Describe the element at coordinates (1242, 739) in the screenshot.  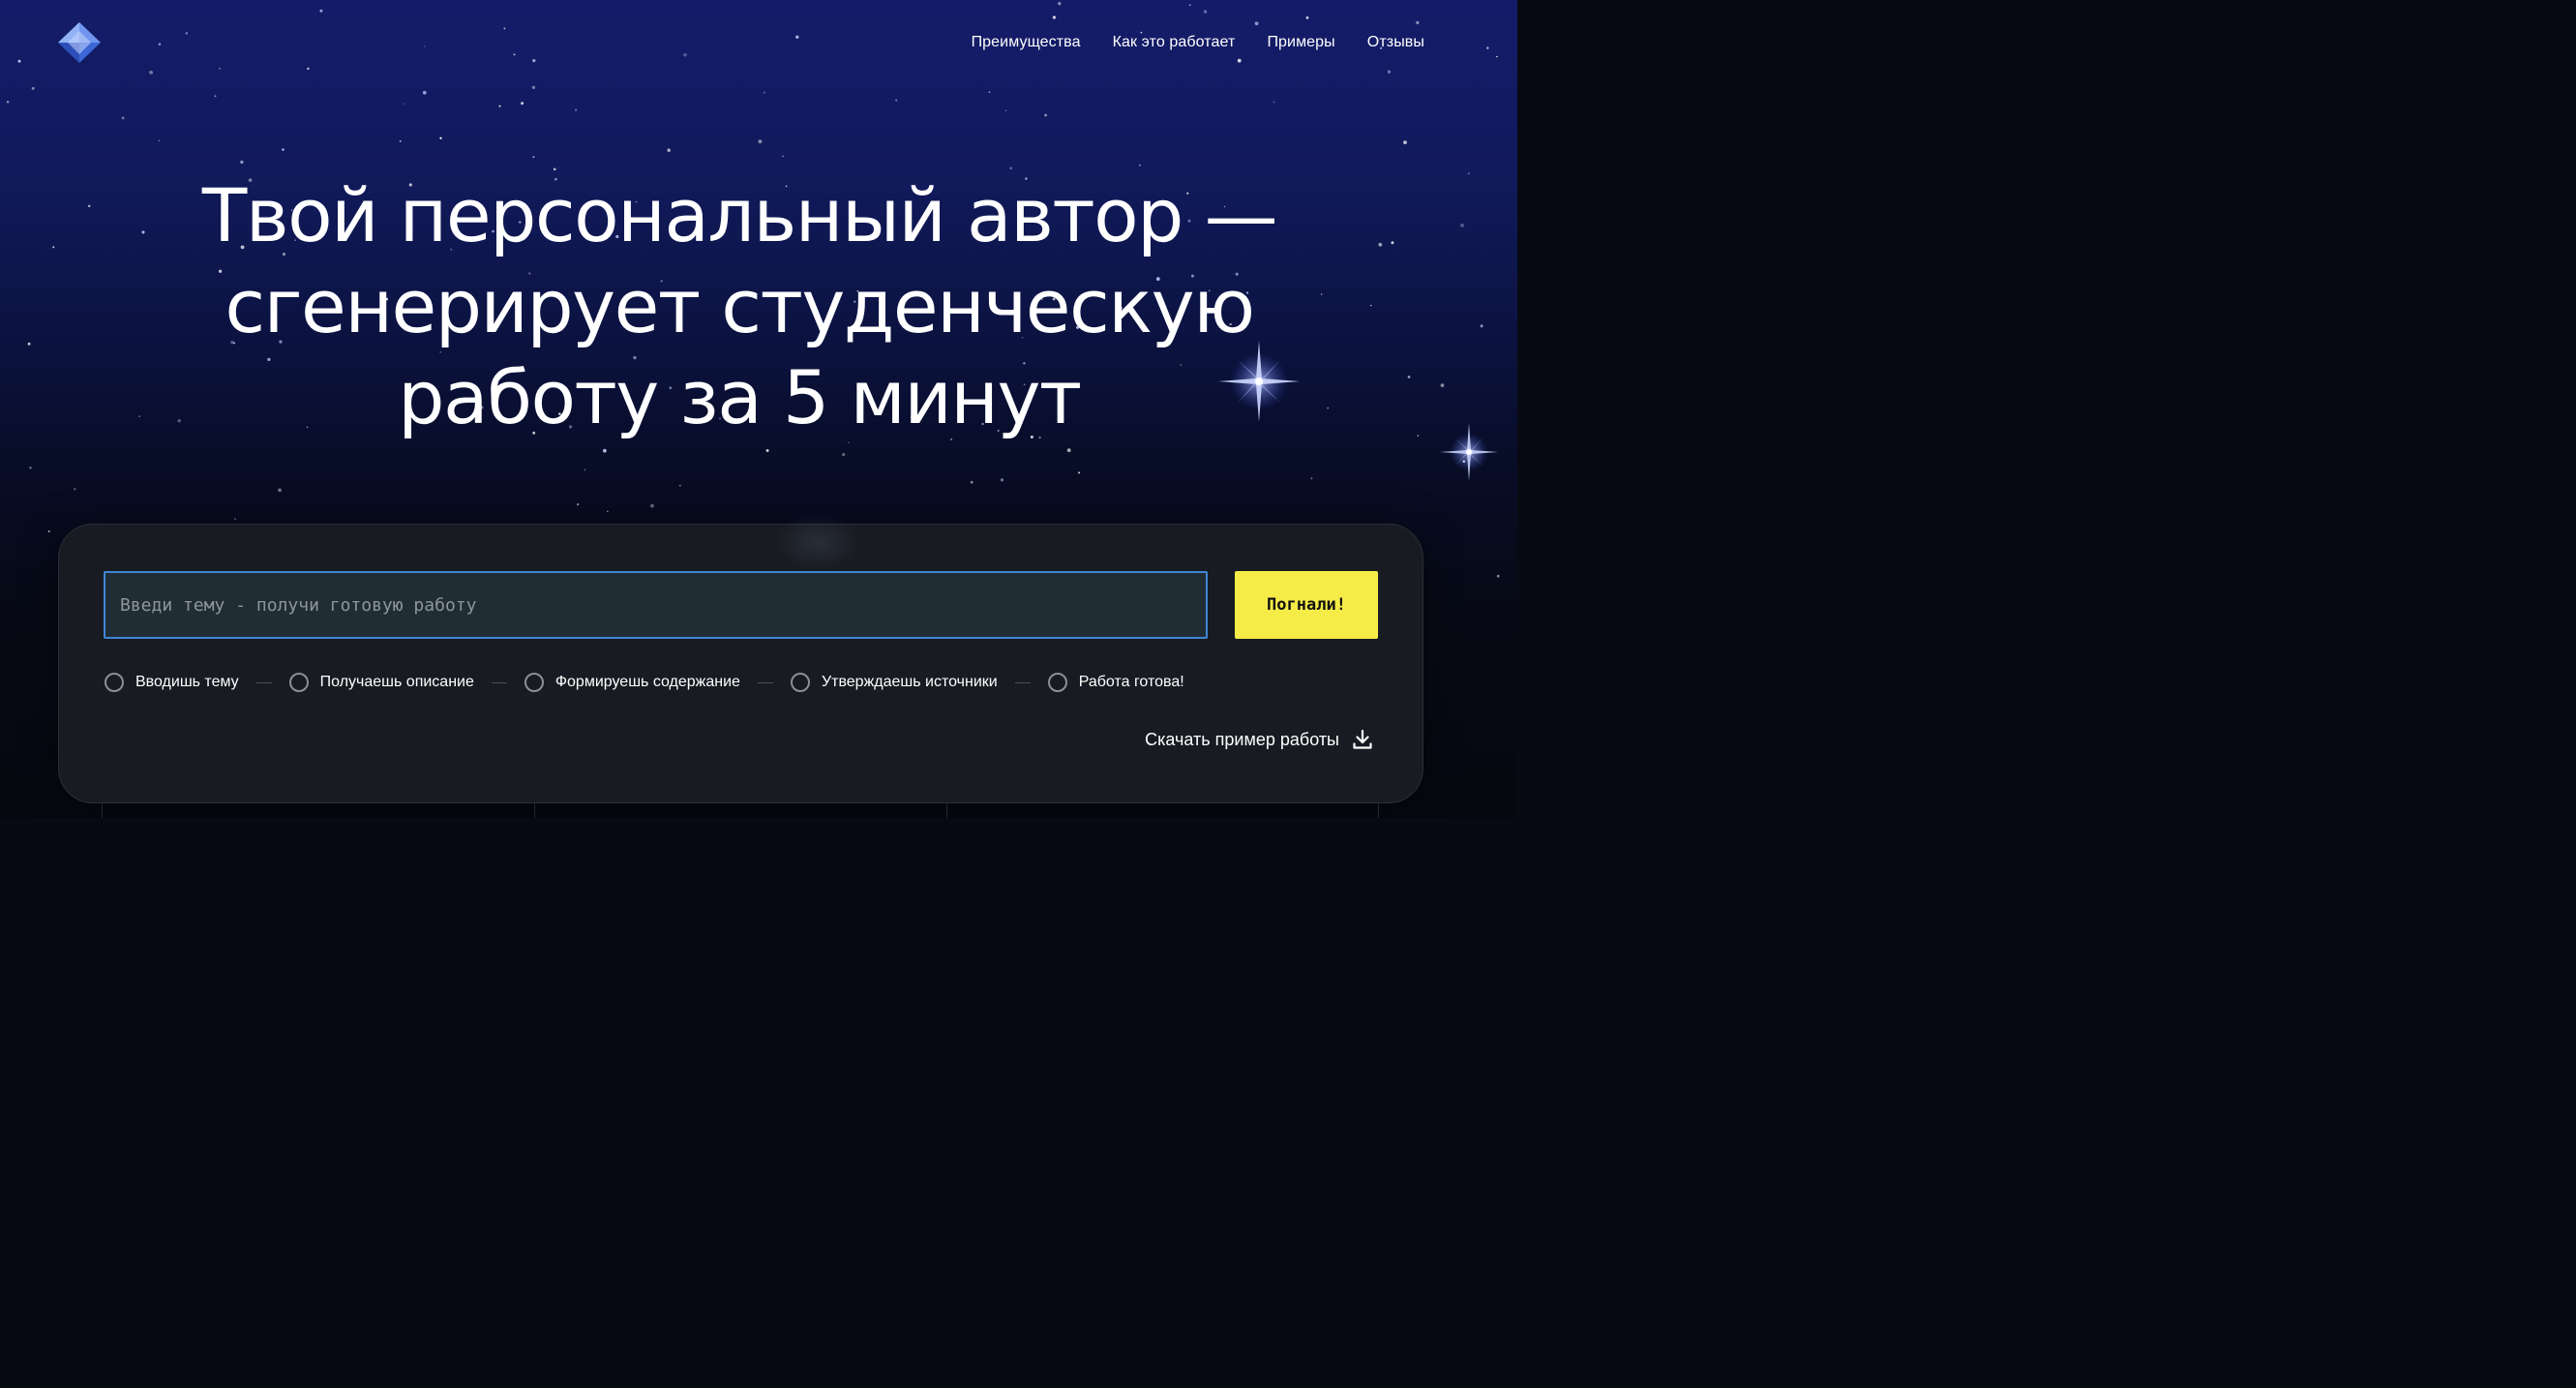
I see `download-example-label: Скачать пример работы` at that location.